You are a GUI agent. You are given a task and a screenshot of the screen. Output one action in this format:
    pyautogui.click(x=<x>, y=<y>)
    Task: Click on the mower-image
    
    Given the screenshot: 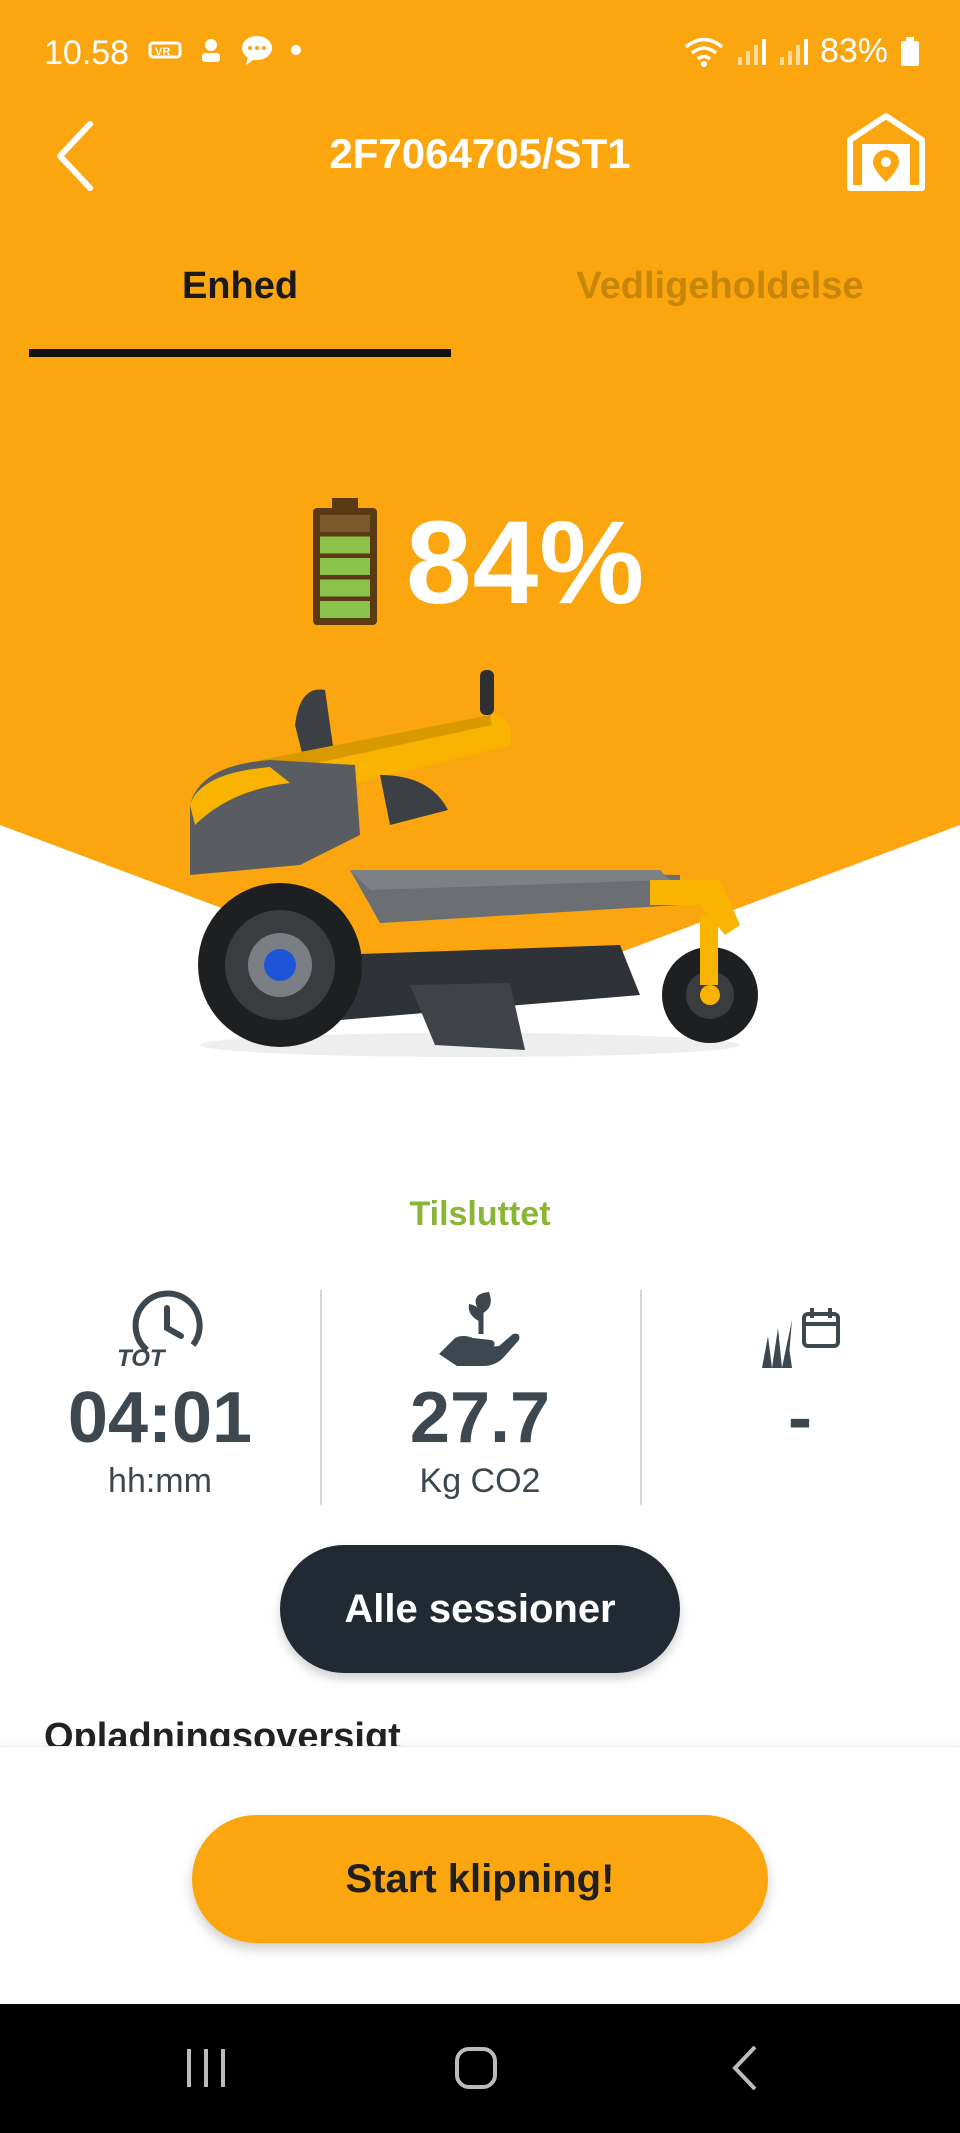 What is the action you would take?
    pyautogui.click(x=474, y=863)
    